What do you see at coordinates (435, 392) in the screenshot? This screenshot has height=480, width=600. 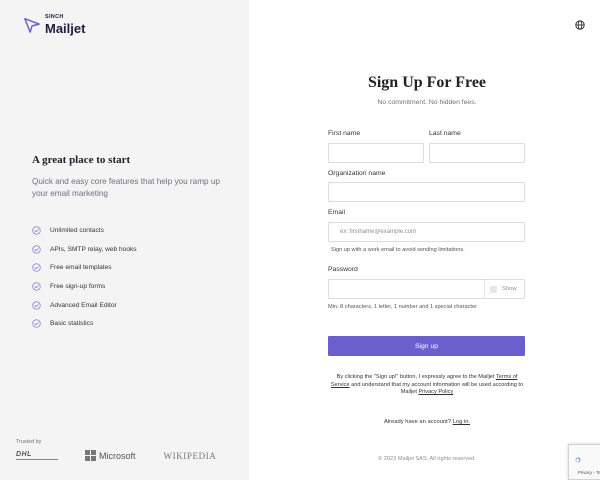 I see `privacy-policy-link: Privacy Policy` at bounding box center [435, 392].